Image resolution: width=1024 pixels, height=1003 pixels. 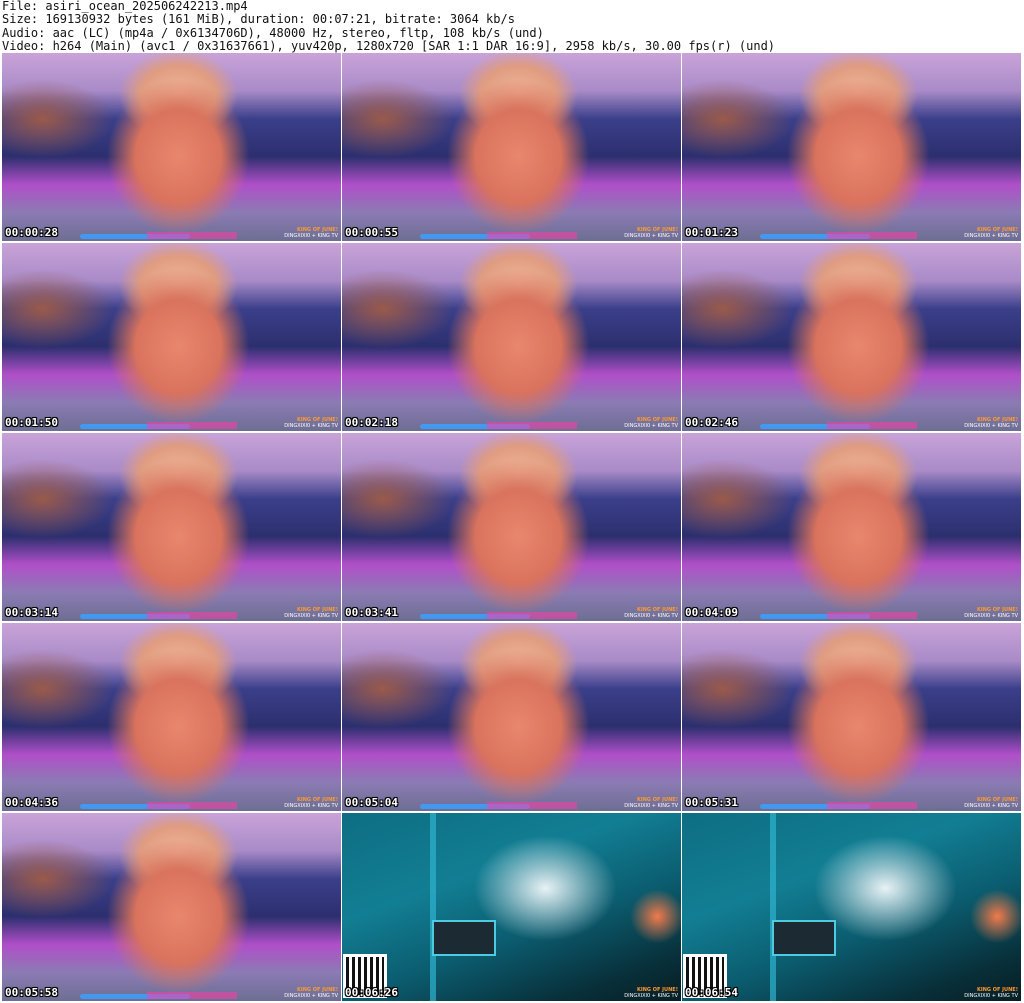 I want to click on thumbnail-timestamp: 00:02:18, so click(x=371, y=422).